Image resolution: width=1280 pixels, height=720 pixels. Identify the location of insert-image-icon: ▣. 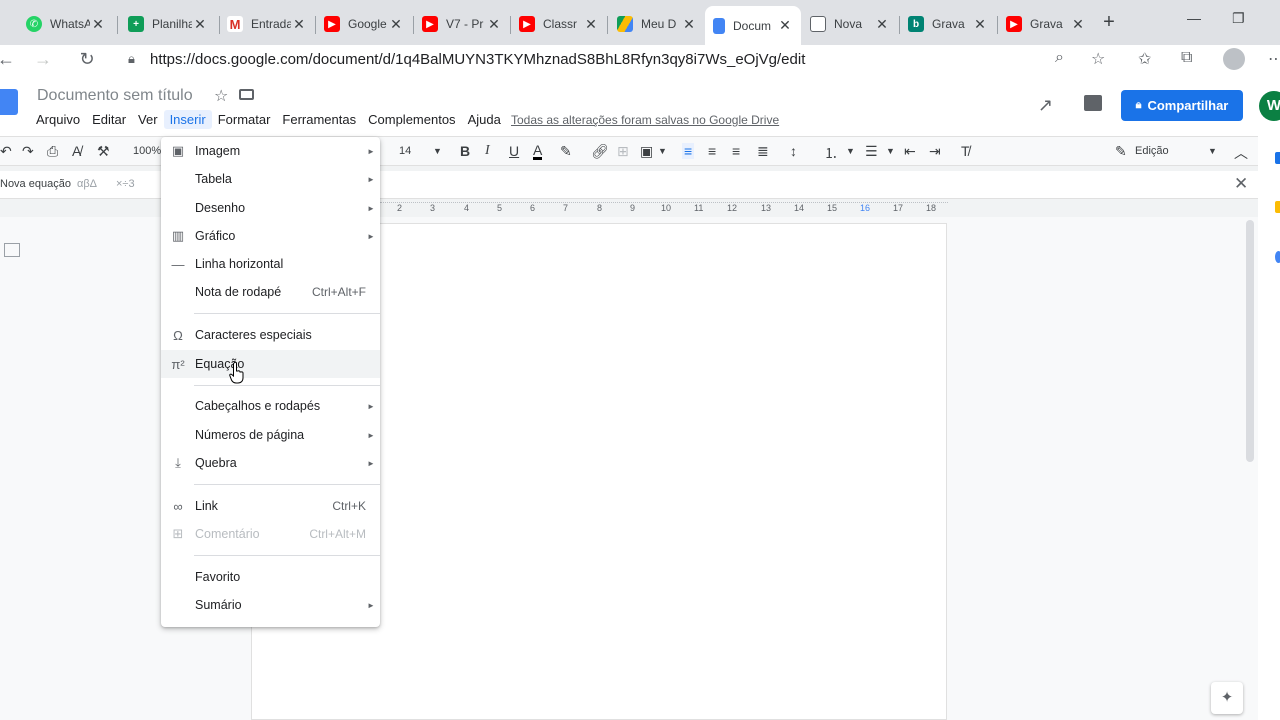
(646, 151).